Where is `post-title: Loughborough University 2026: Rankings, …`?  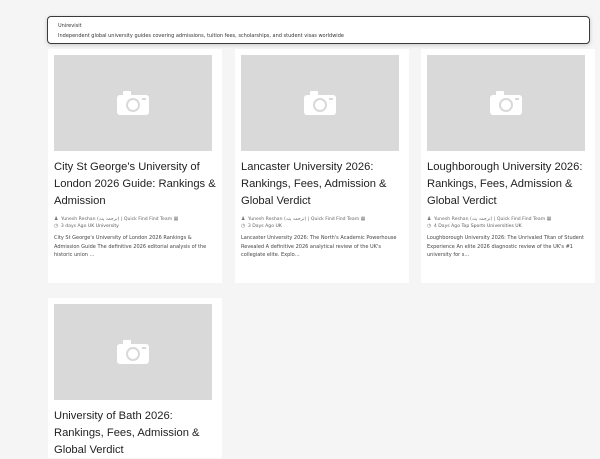
post-title: Loughborough University 2026: Rankings, … is located at coordinates (508, 184).